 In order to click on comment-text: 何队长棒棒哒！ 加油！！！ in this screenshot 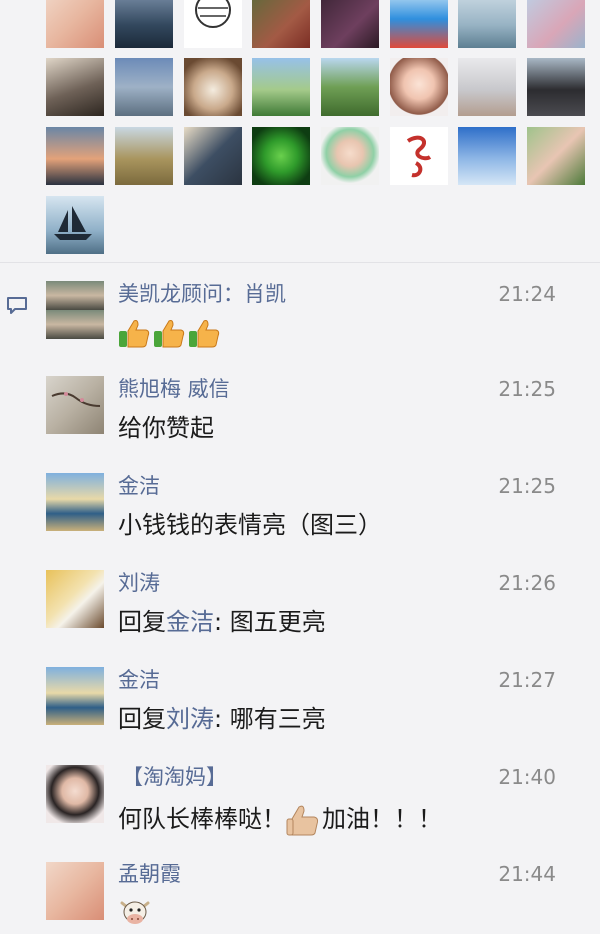, I will do `click(280, 819)`.